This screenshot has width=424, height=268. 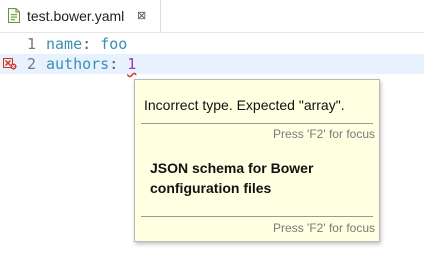 What do you see at coordinates (141, 16) in the screenshot?
I see `close-icon: ⊠` at bounding box center [141, 16].